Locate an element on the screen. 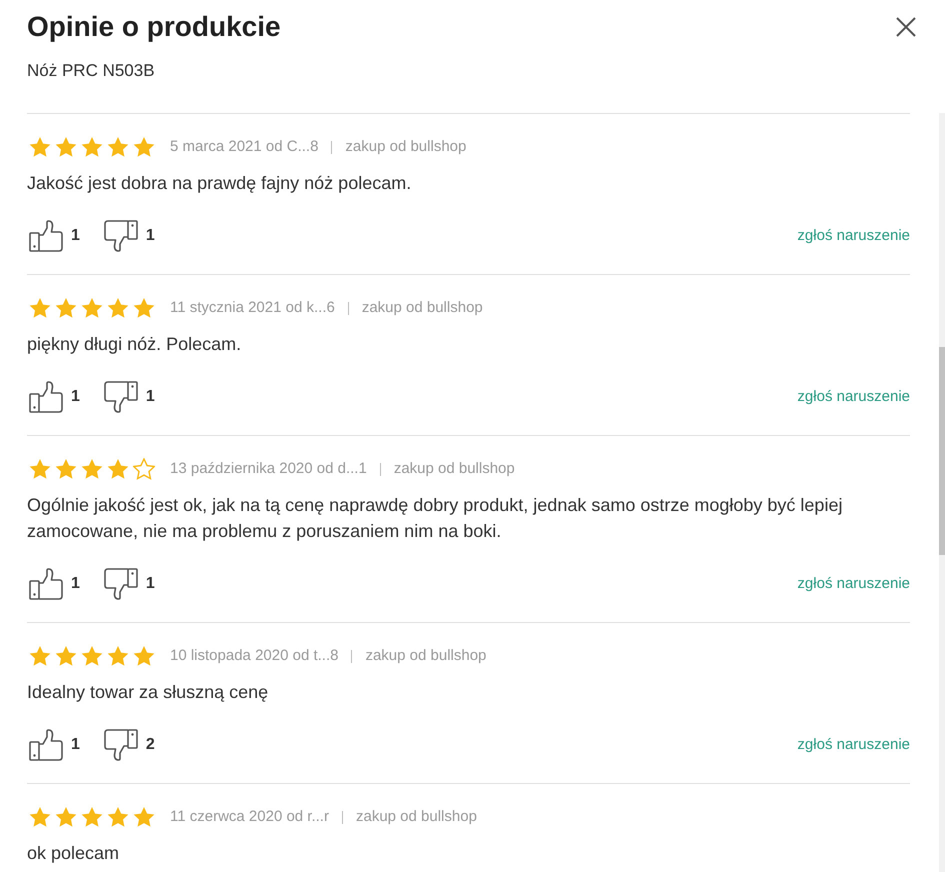 The image size is (945, 872). close-button is located at coordinates (906, 27).